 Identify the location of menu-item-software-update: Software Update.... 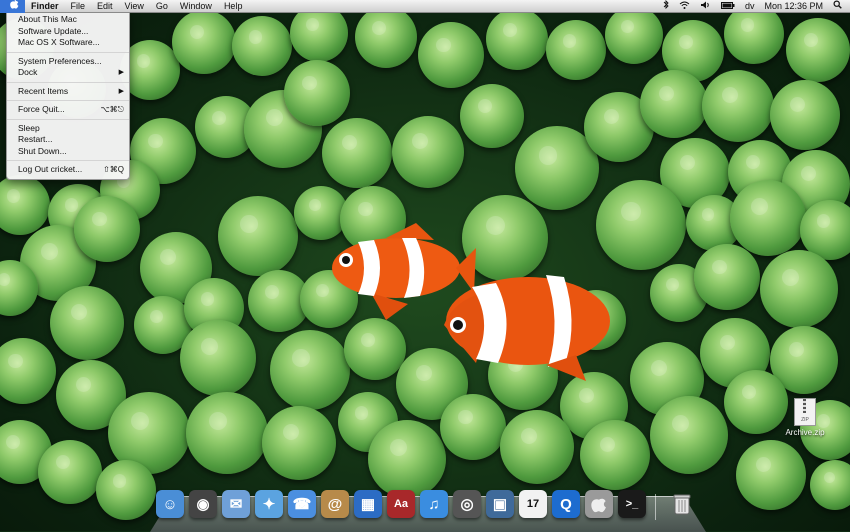
(68, 32).